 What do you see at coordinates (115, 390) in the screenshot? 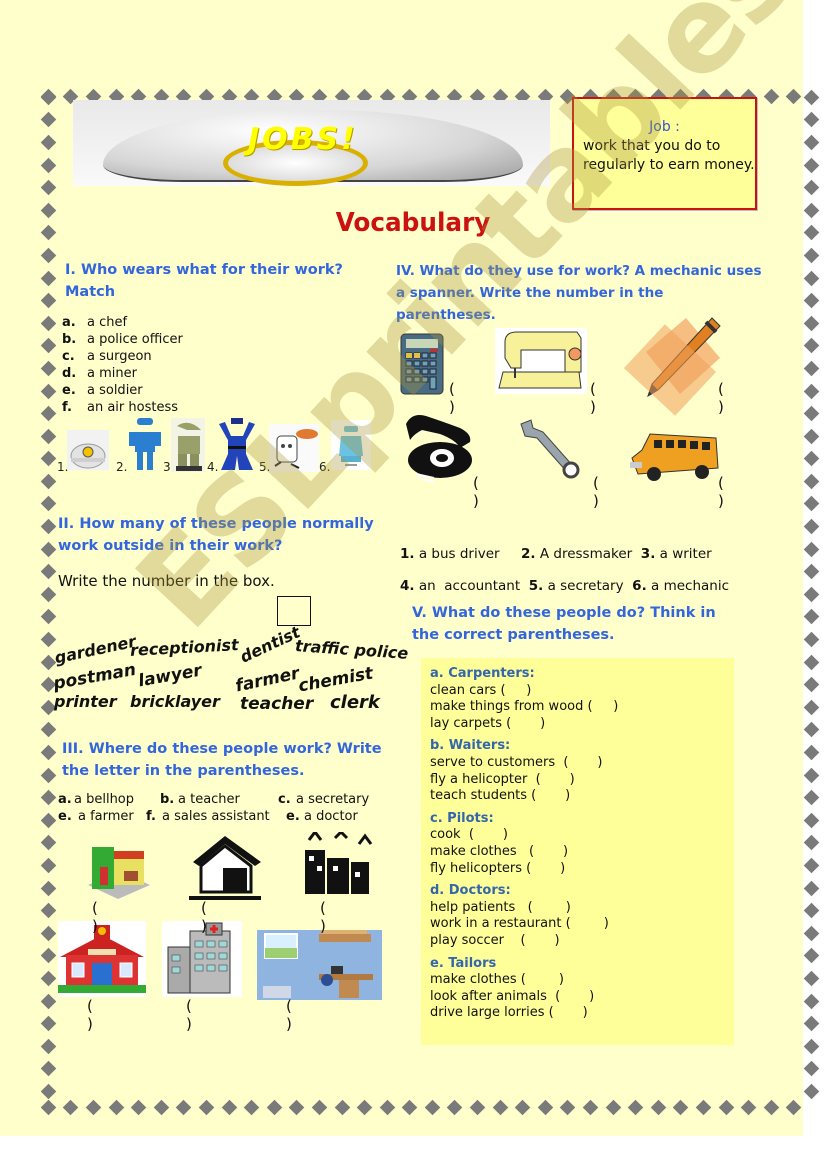
I see `item-text: a soldier` at bounding box center [115, 390].